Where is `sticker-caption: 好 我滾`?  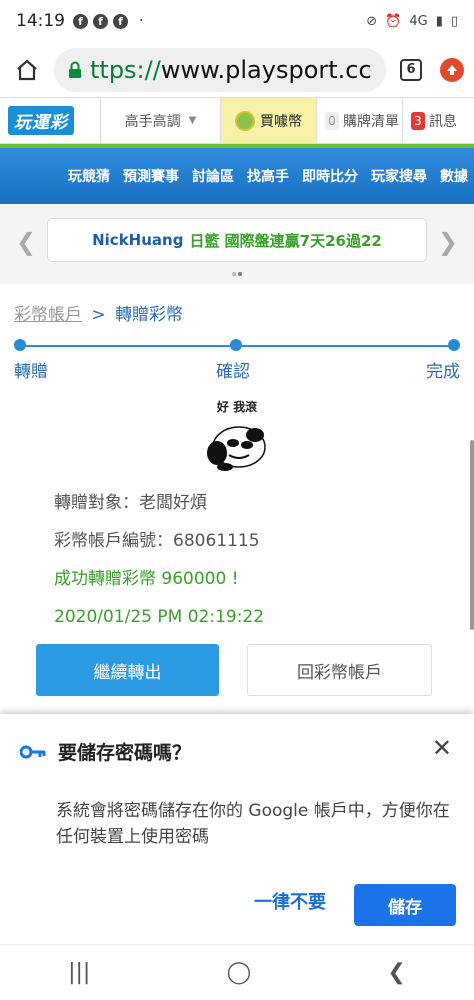 sticker-caption: 好 我滾 is located at coordinates (237, 407).